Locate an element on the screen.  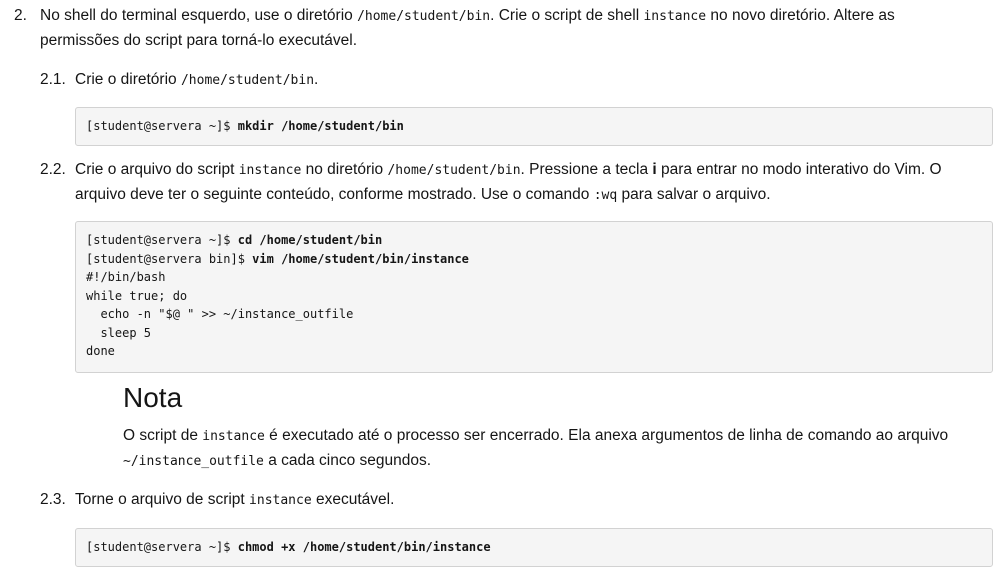
substep-2-1-text: Crie o diretório /home/student/bin. is located at coordinates (197, 79).